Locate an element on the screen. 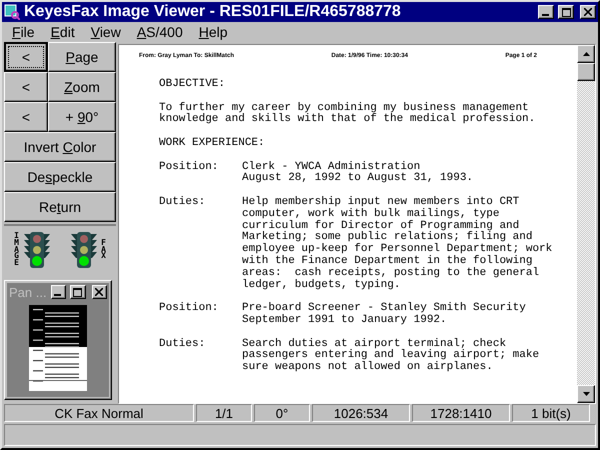 This screenshot has height=450, width=600. document-heading: WORK EXPERIENCE: is located at coordinates (212, 144).